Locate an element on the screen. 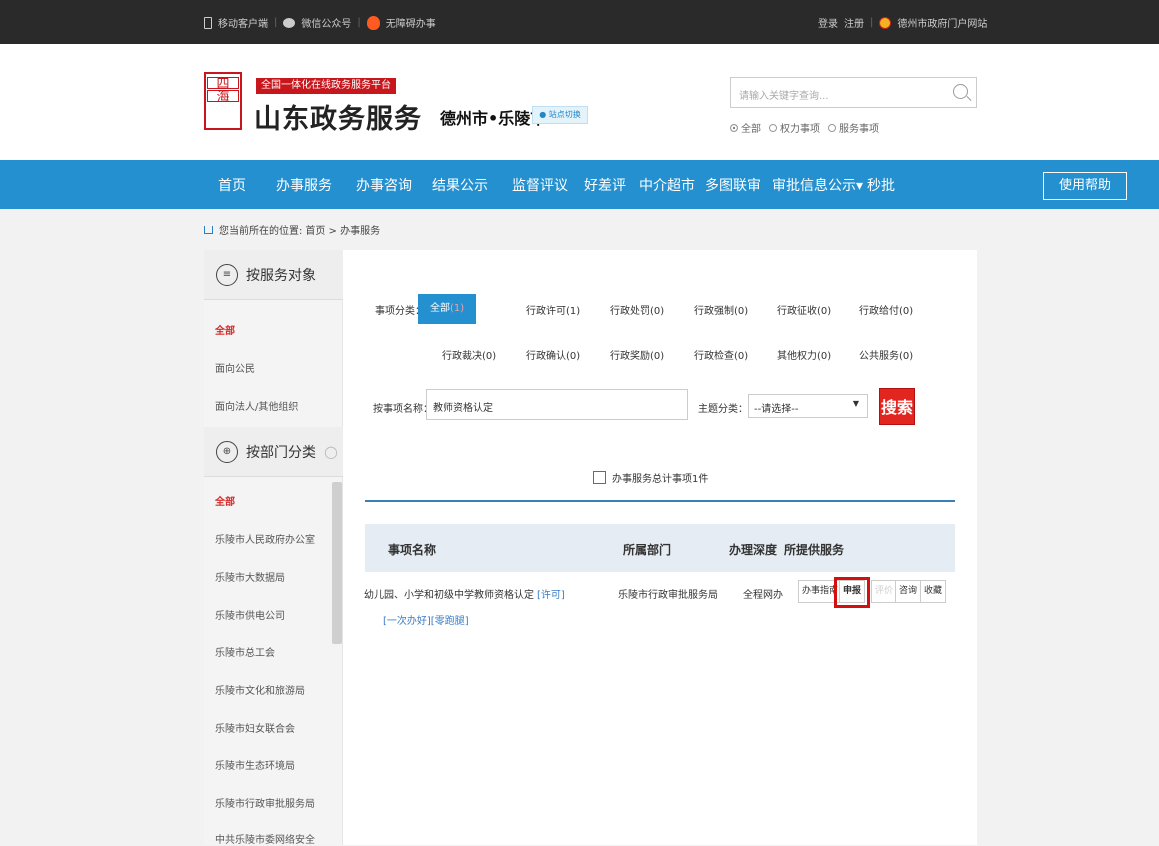  dept-search-icon: ○ is located at coordinates (331, 451).